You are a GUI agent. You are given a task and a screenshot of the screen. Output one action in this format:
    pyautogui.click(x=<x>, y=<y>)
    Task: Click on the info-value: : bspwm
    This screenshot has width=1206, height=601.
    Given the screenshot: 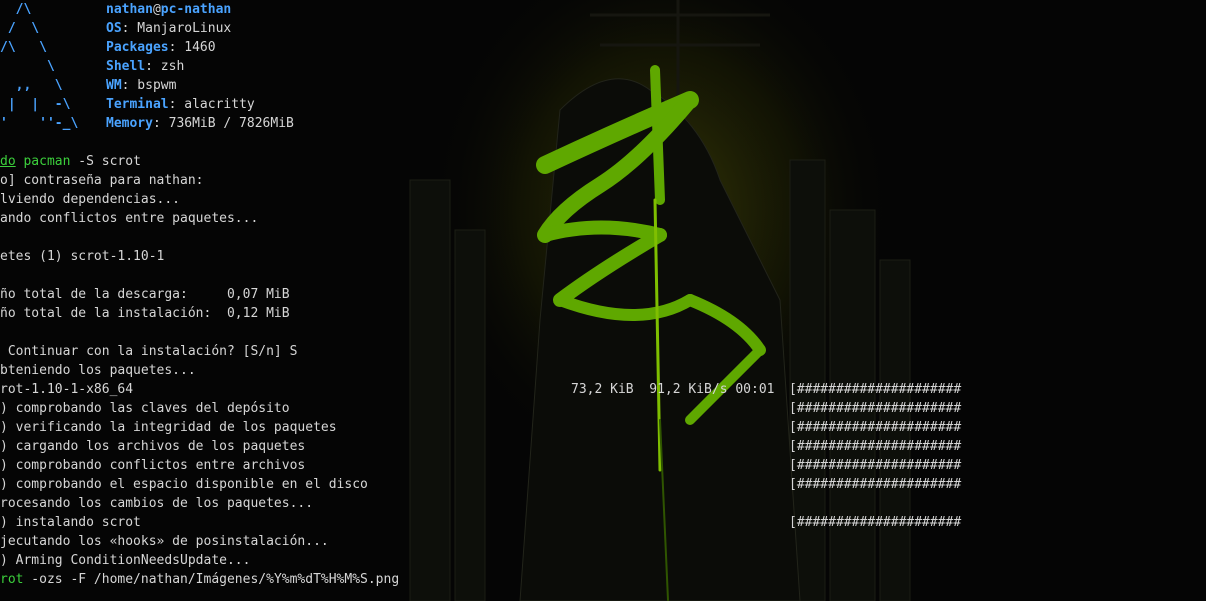 What is the action you would take?
    pyautogui.click(x=149, y=85)
    